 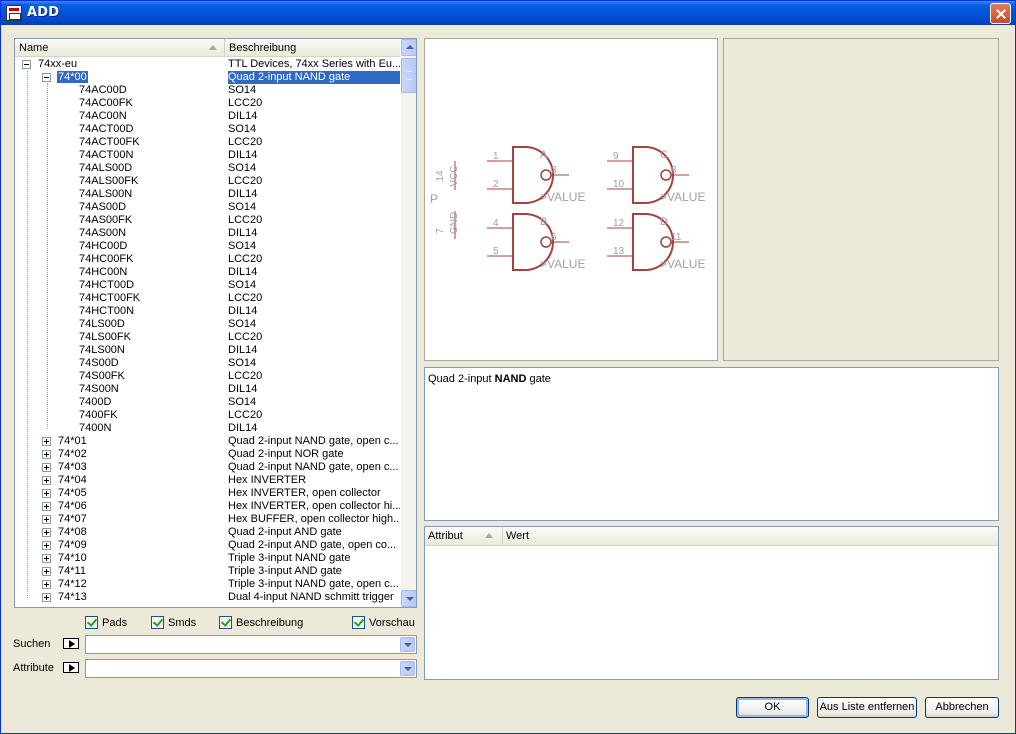 What do you see at coordinates (207, 116) in the screenshot?
I see `device-variant-row: 74AC00N DIL14` at bounding box center [207, 116].